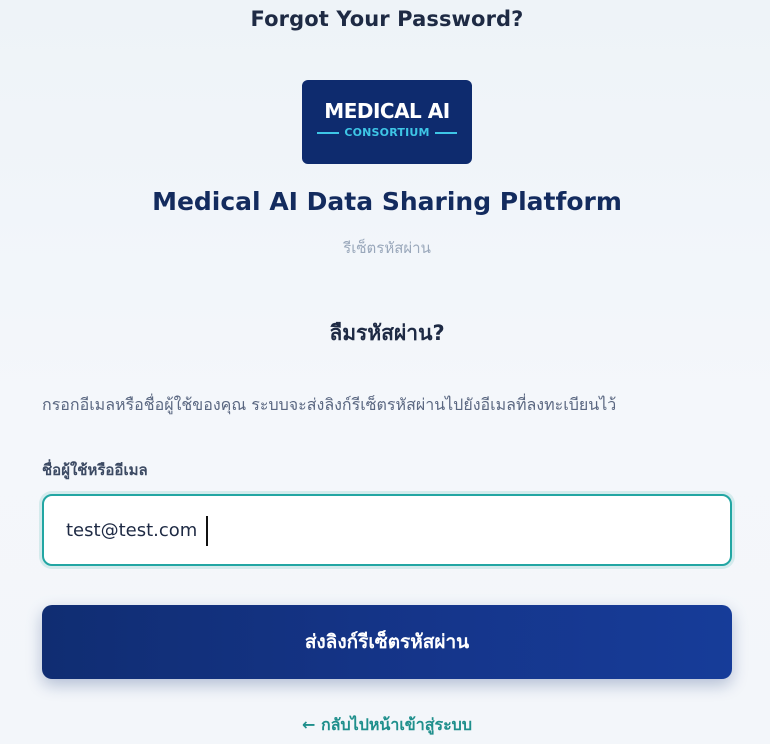 This screenshot has height=744, width=770. What do you see at coordinates (328, 132) in the screenshot?
I see `logo-left-line` at bounding box center [328, 132].